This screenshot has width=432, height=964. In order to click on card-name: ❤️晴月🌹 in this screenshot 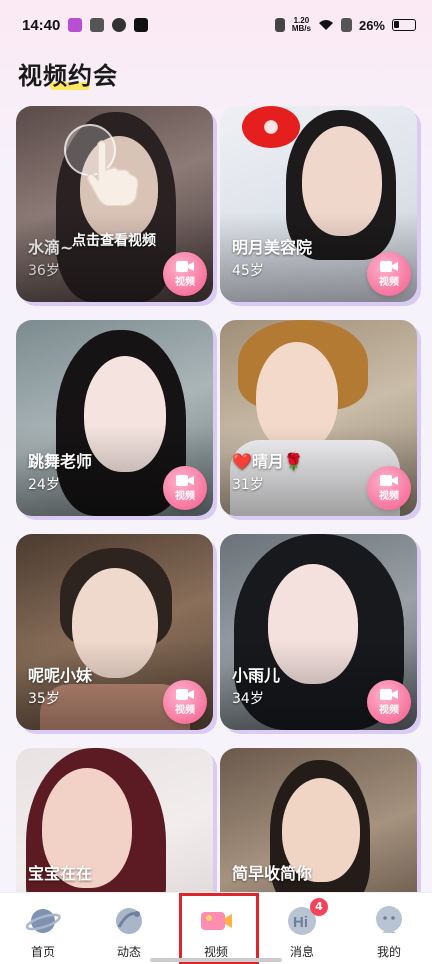, I will do `click(268, 461)`.